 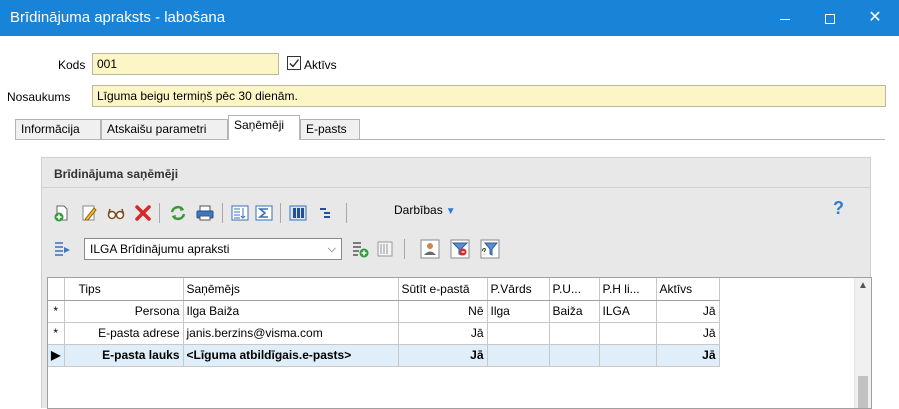 I want to click on delete-button, so click(x=143, y=213).